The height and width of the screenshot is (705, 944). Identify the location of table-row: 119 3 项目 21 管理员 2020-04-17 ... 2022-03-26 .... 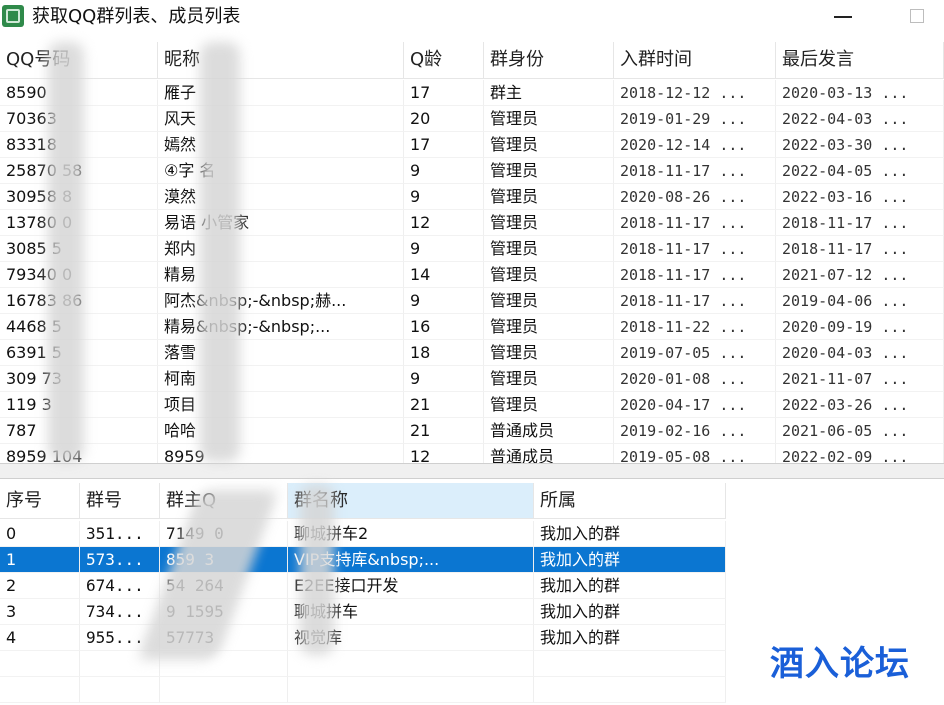
(472, 405).